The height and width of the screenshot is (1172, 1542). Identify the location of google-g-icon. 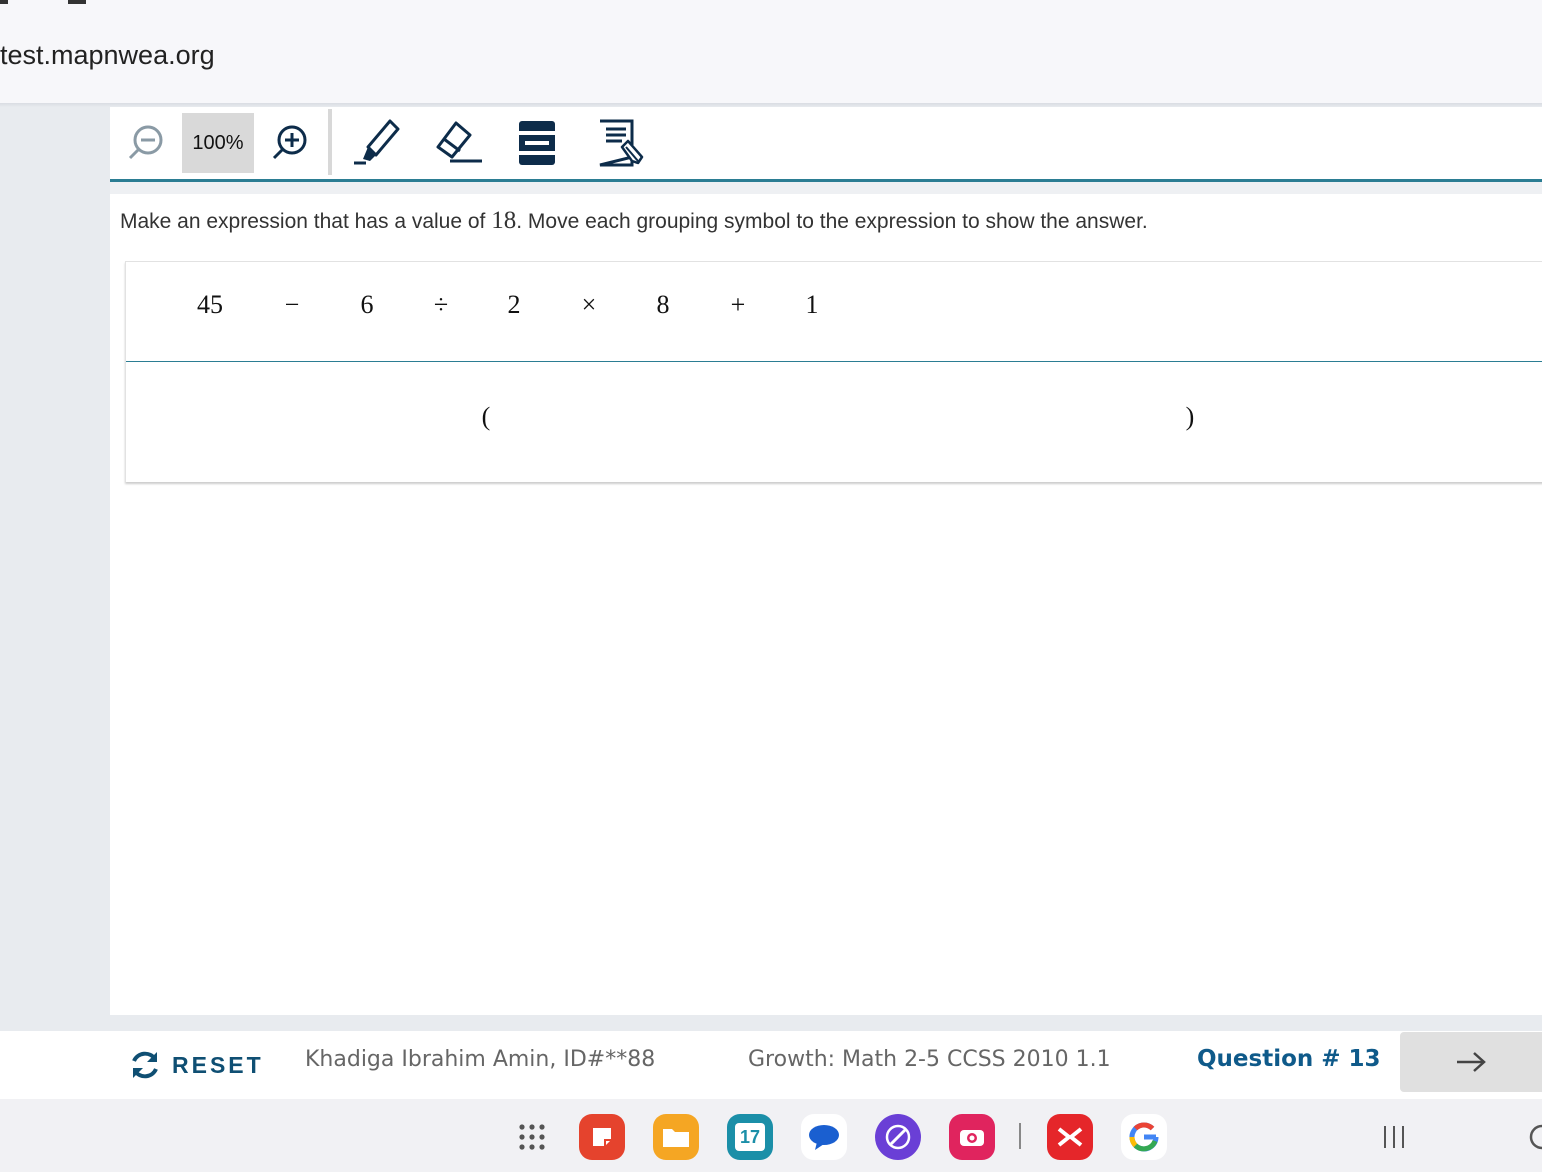
(1144, 1137).